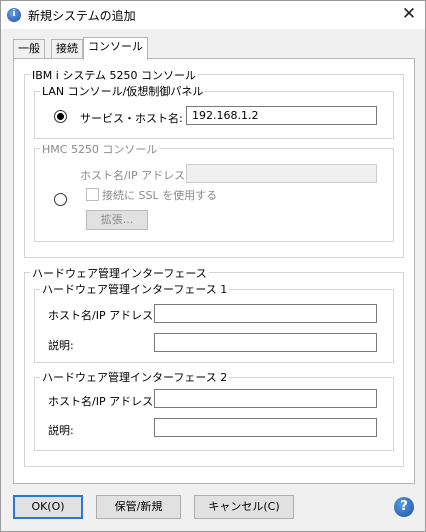 This screenshot has height=532, width=426. Describe the element at coordinates (135, 289) in the screenshot. I see `hw-if1-title: ハードウェア管理インターフェース 1` at that location.